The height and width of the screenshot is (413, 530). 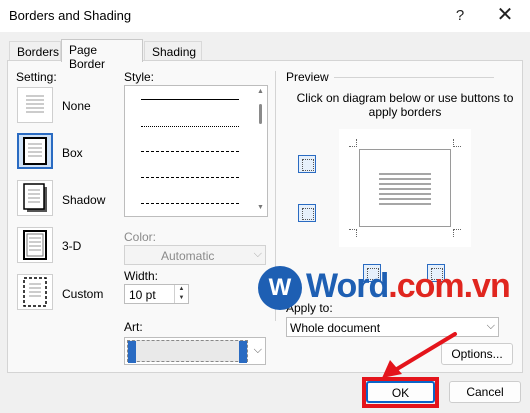 I want to click on style-dashed-line, so click(x=190, y=151).